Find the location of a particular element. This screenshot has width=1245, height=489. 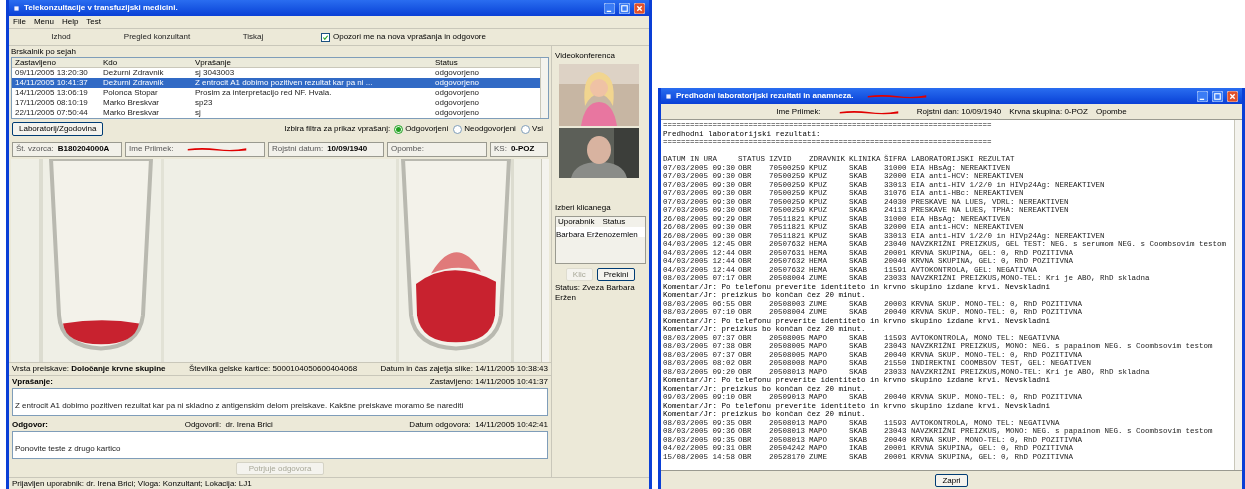

menu-item: File is located at coordinates (19, 22).